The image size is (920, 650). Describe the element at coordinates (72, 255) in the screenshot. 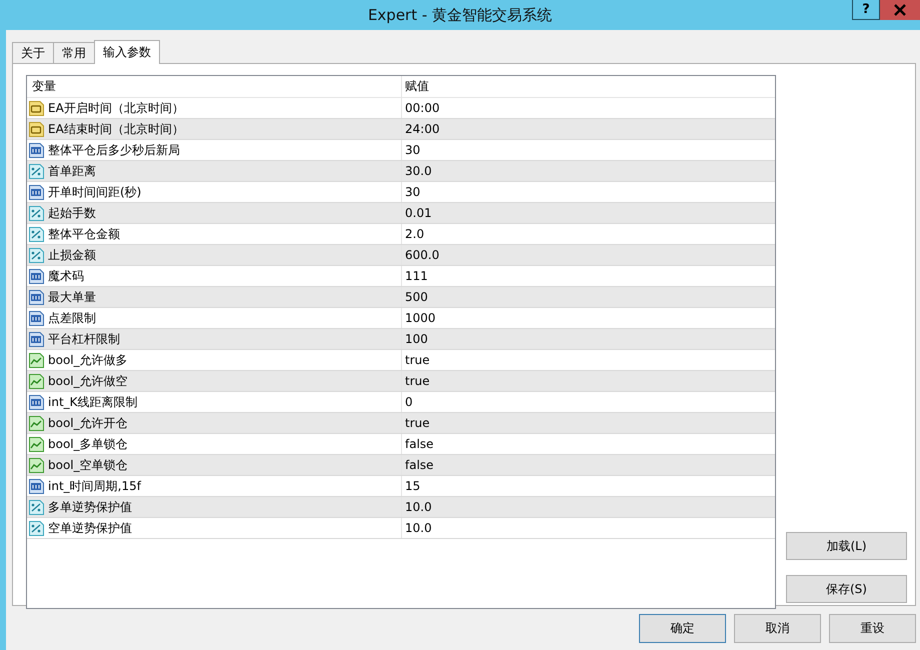

I see `parameter-name: 止损金额` at that location.